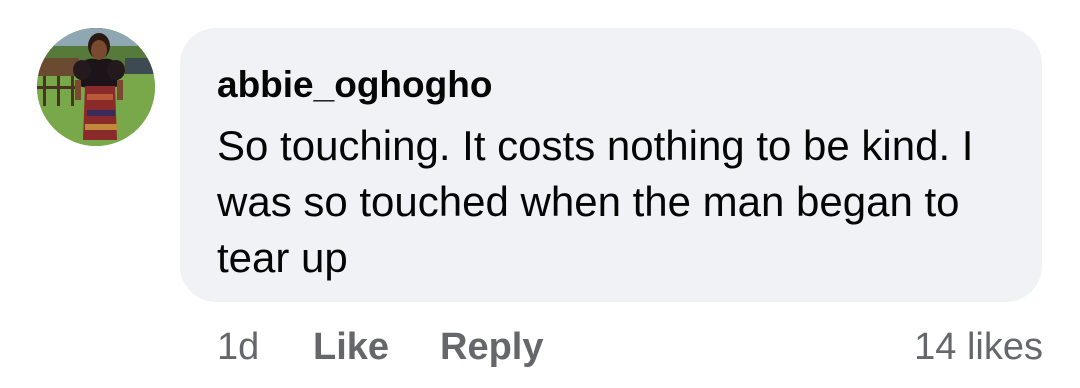  Describe the element at coordinates (238, 347) in the screenshot. I see `comment-timestamp: 1d` at that location.